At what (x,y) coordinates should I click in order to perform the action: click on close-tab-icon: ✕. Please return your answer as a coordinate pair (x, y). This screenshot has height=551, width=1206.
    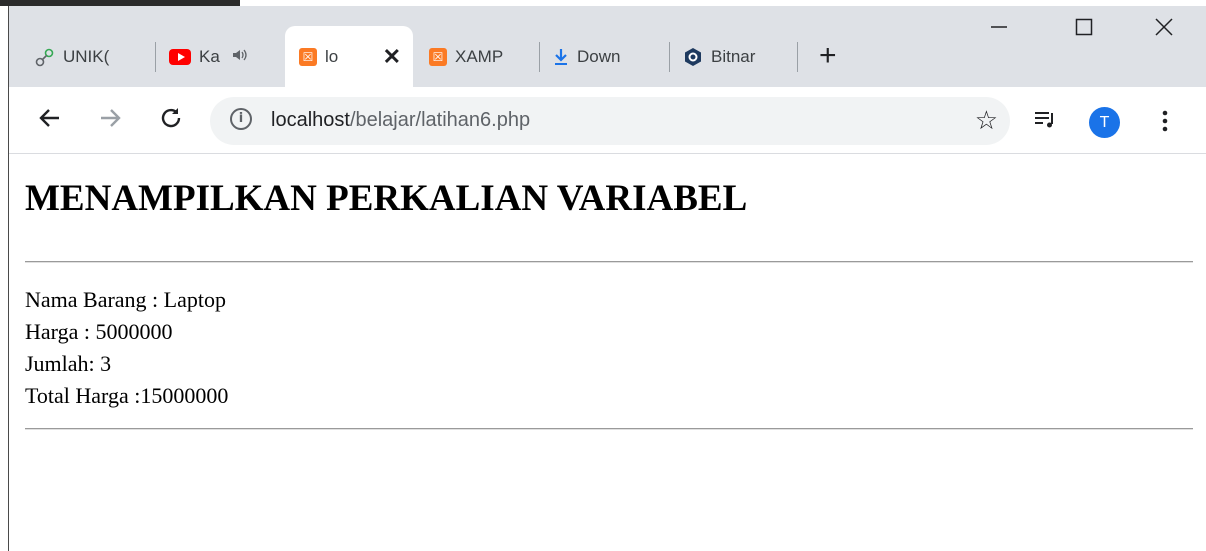
    Looking at the image, I should click on (392, 57).